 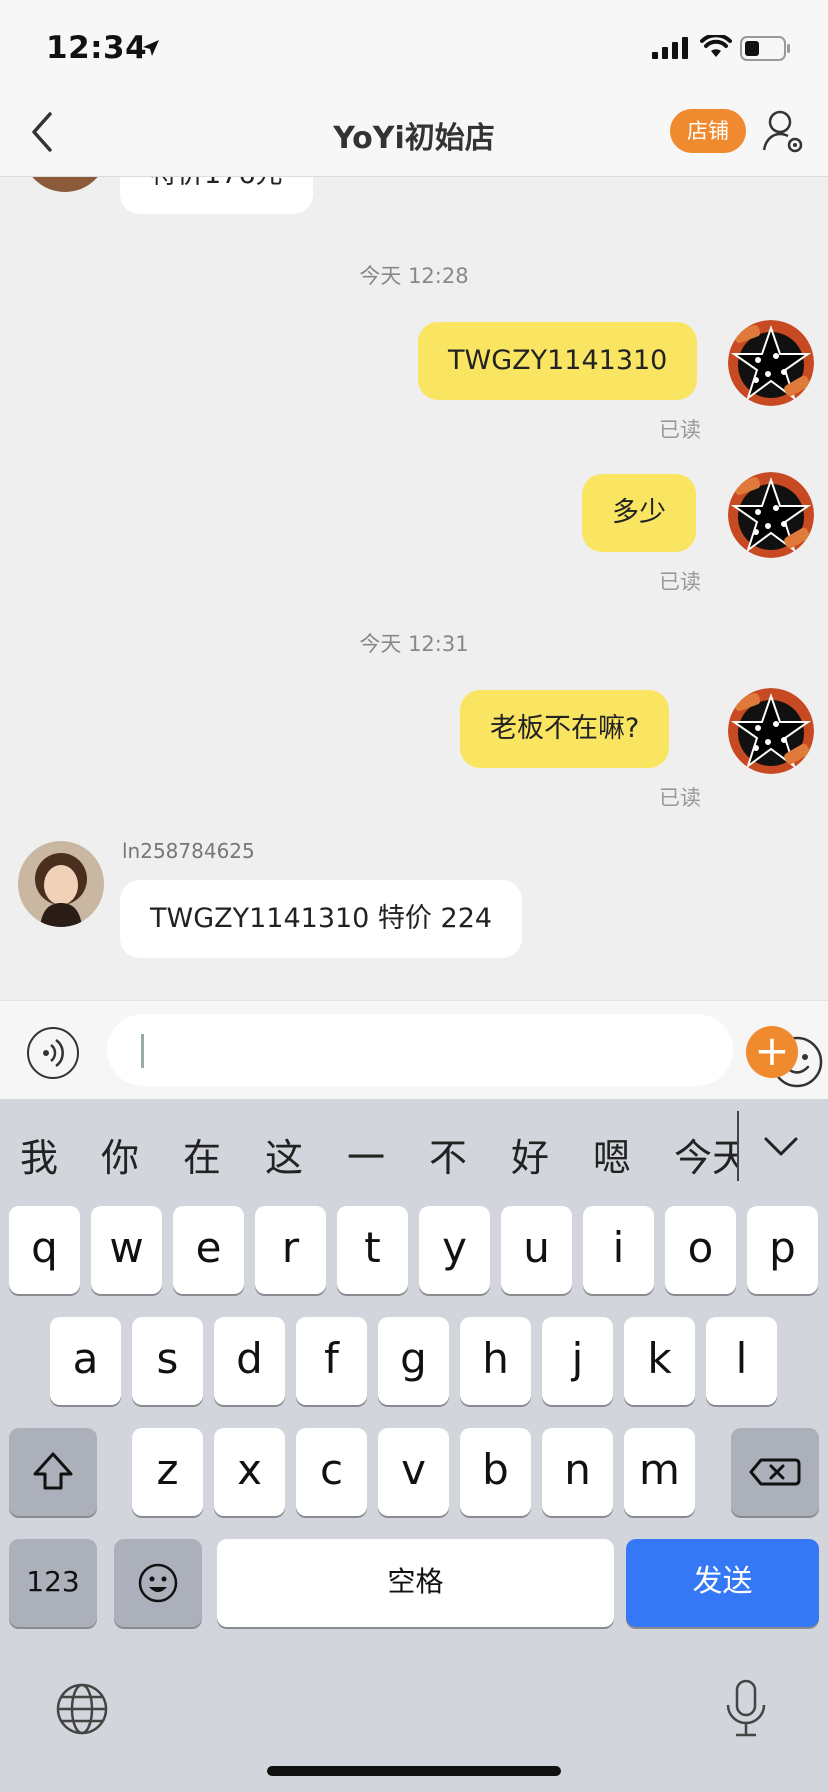 I want to click on key-j: j, so click(x=577, y=1361).